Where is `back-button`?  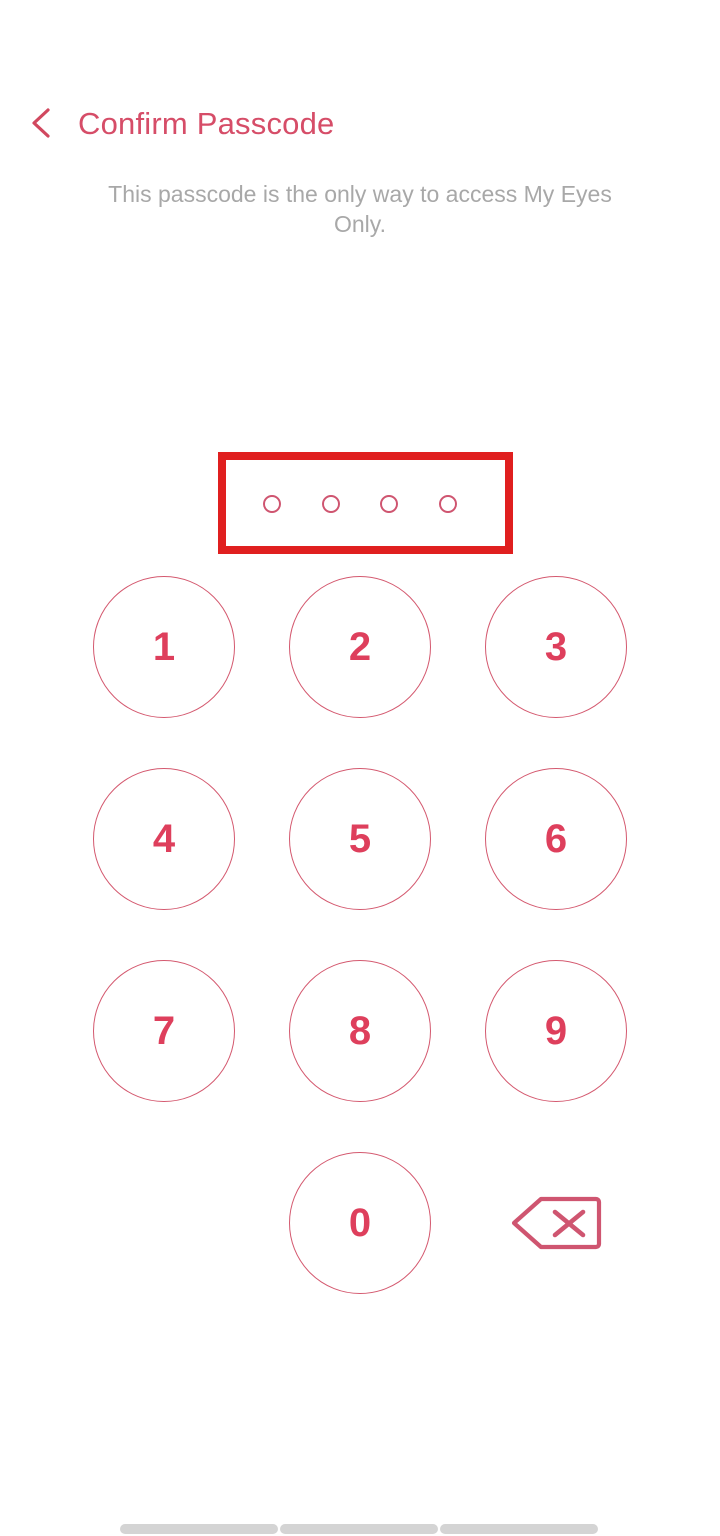 back-button is located at coordinates (41, 123).